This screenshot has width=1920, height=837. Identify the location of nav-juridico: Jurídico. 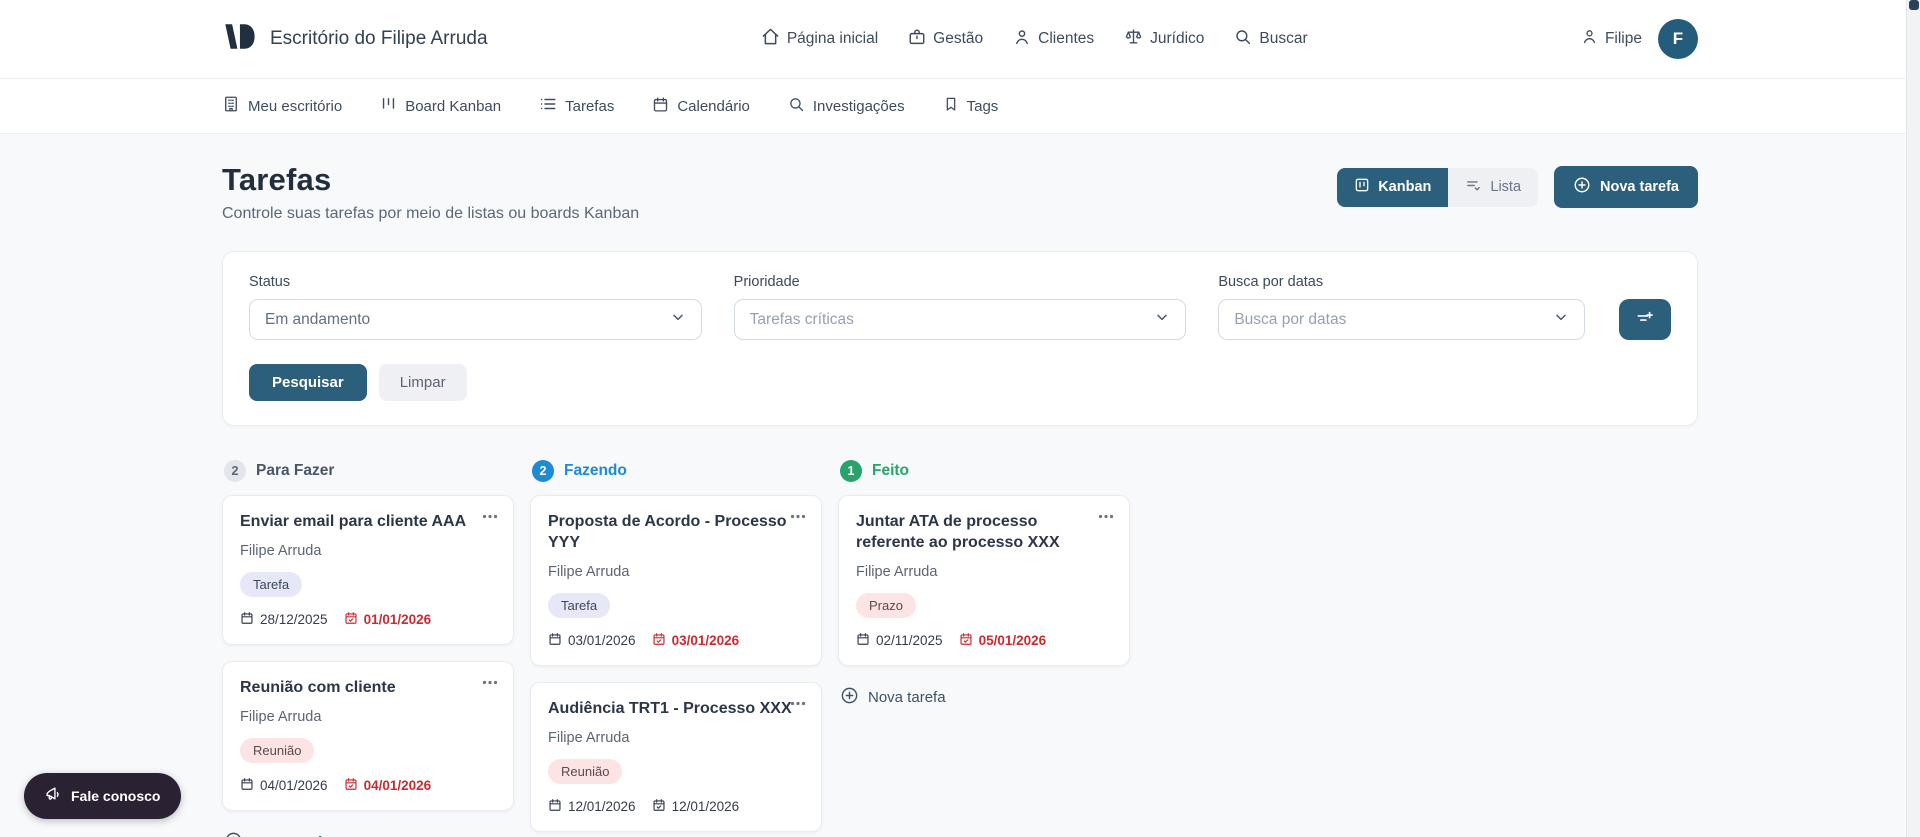
(1164, 39).